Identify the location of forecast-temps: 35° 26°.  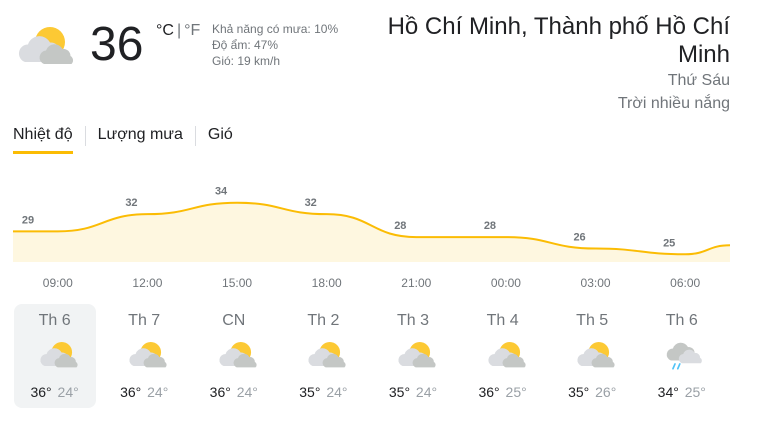
(592, 392).